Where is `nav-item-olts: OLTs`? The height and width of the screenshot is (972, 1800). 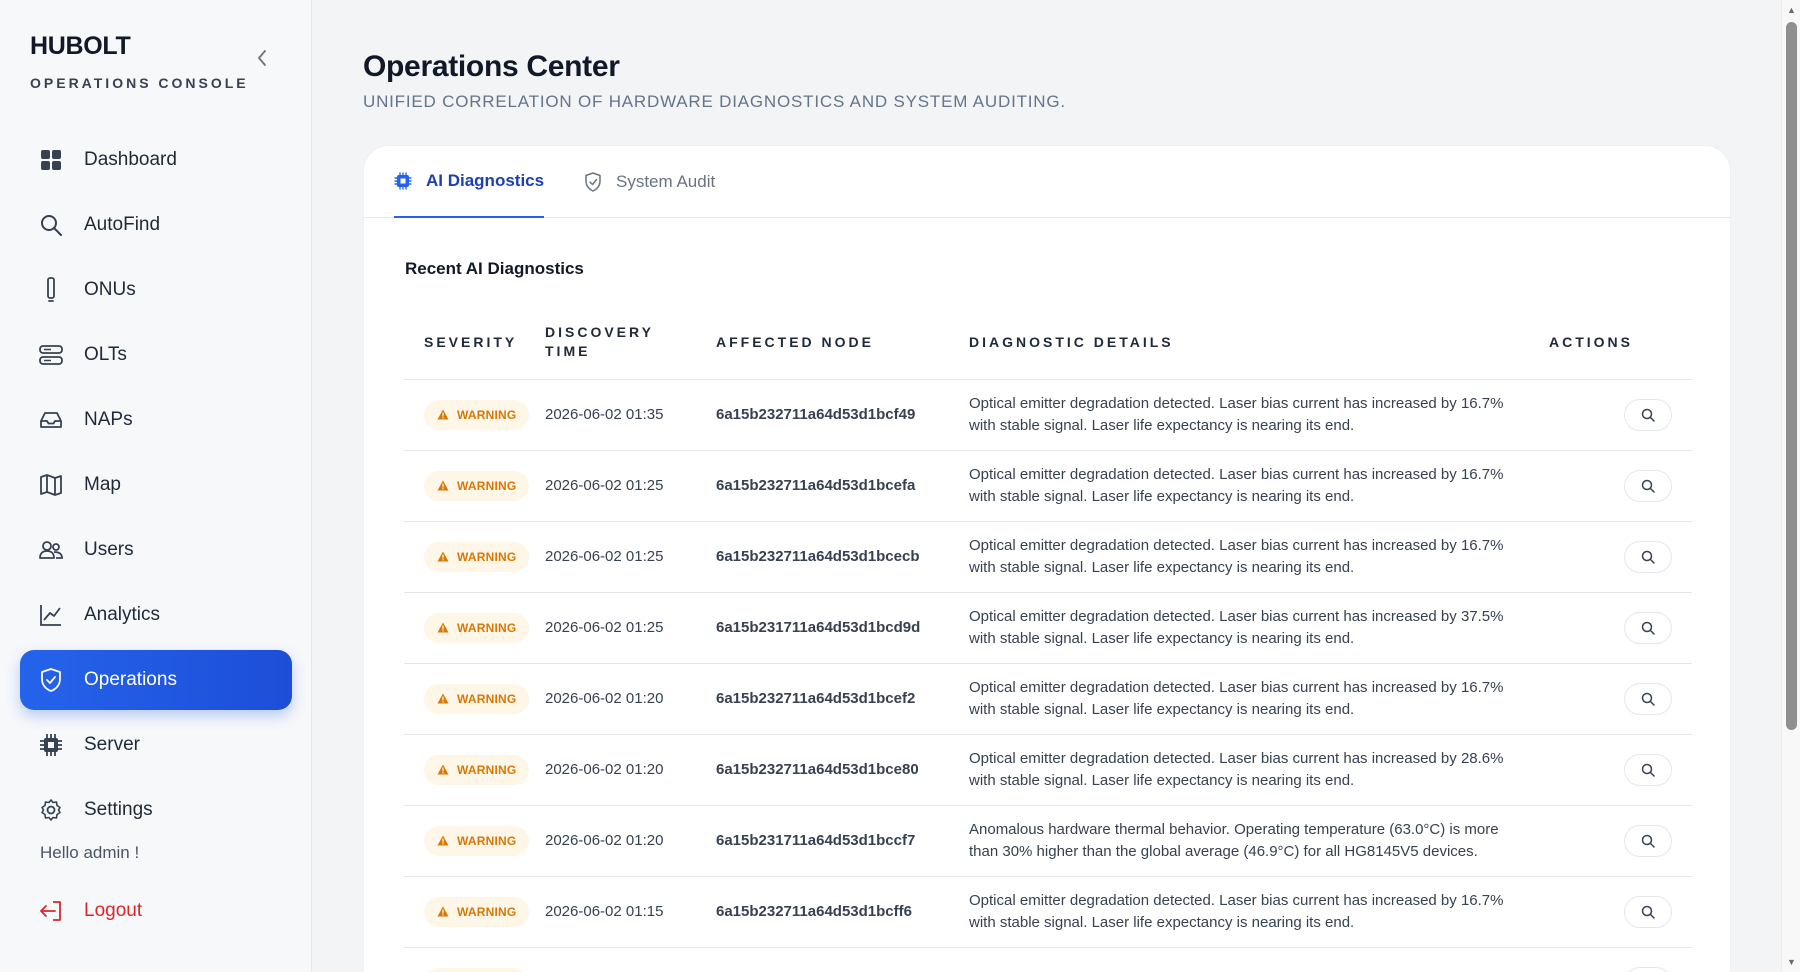 nav-item-olts: OLTs is located at coordinates (156, 355).